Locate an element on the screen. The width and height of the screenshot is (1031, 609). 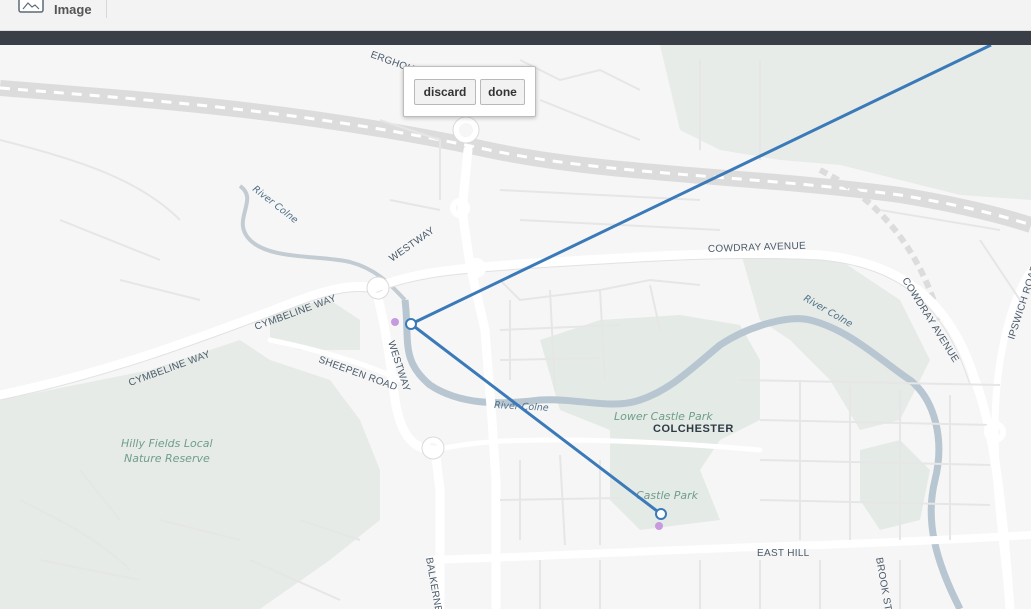
edit-popup: discard done is located at coordinates (469, 91).